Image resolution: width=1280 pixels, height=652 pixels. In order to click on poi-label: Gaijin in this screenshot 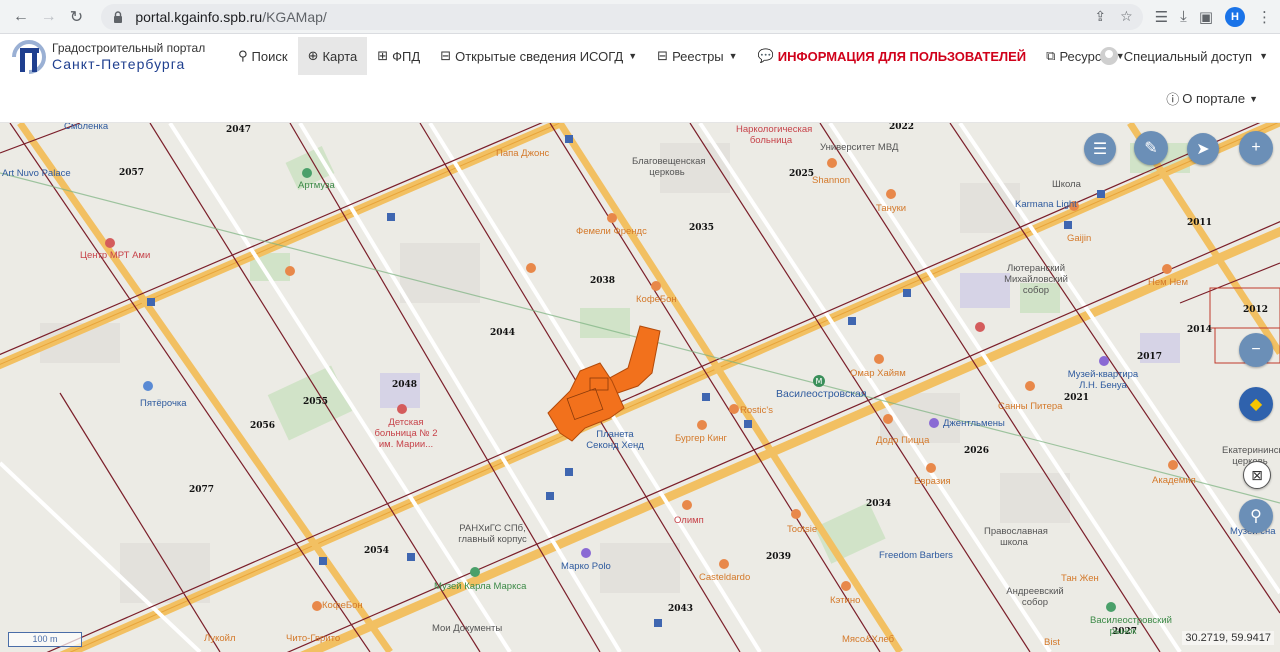, I will do `click(1079, 238)`.